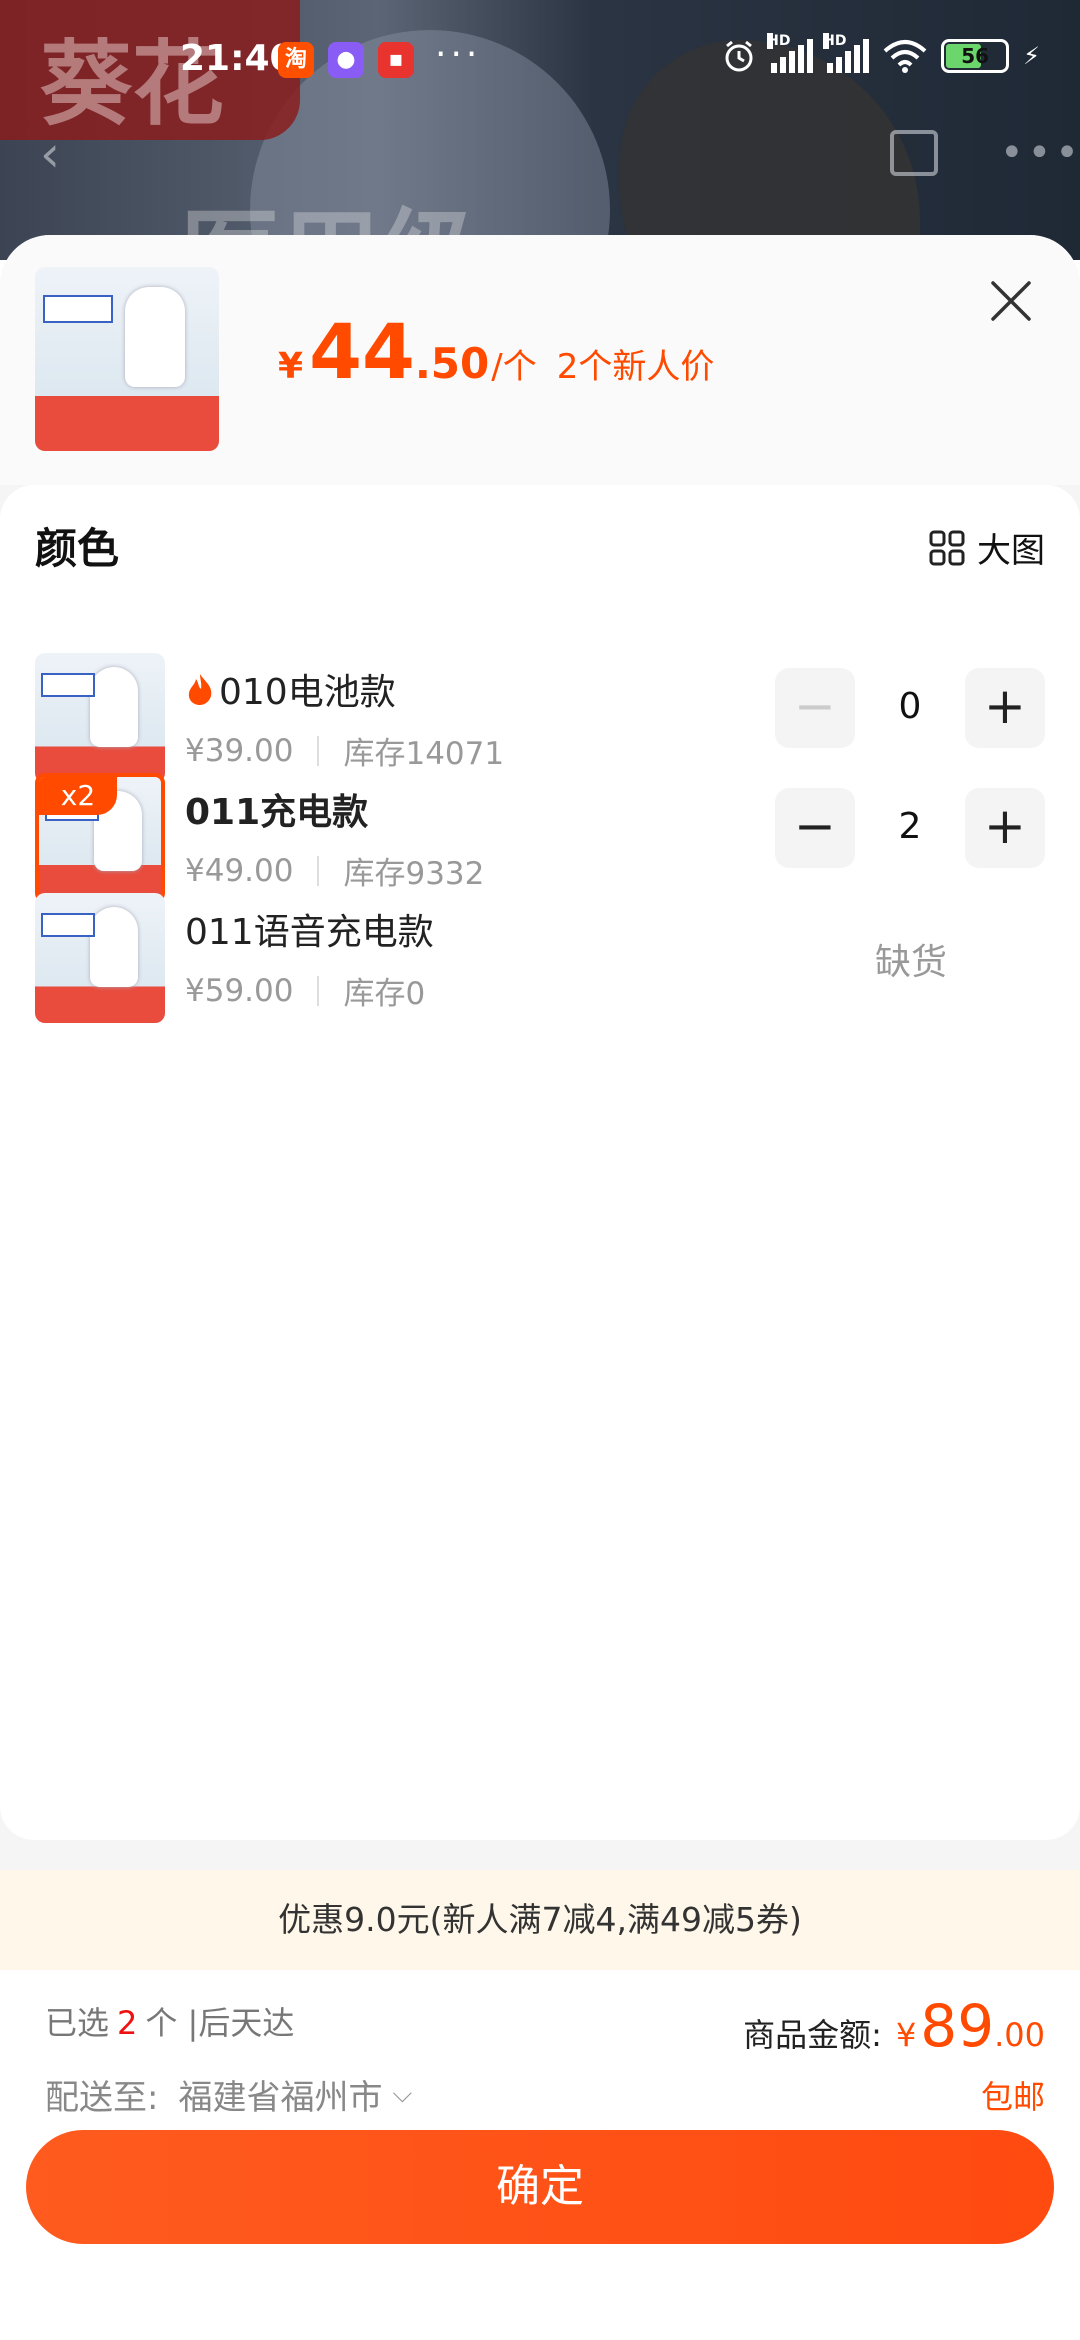 Image resolution: width=1080 pixels, height=2340 pixels. What do you see at coordinates (540, 62) in the screenshot?
I see `status-bar: 21:40 淘 ● ▪ ··· HD HD 56 ⚡` at bounding box center [540, 62].